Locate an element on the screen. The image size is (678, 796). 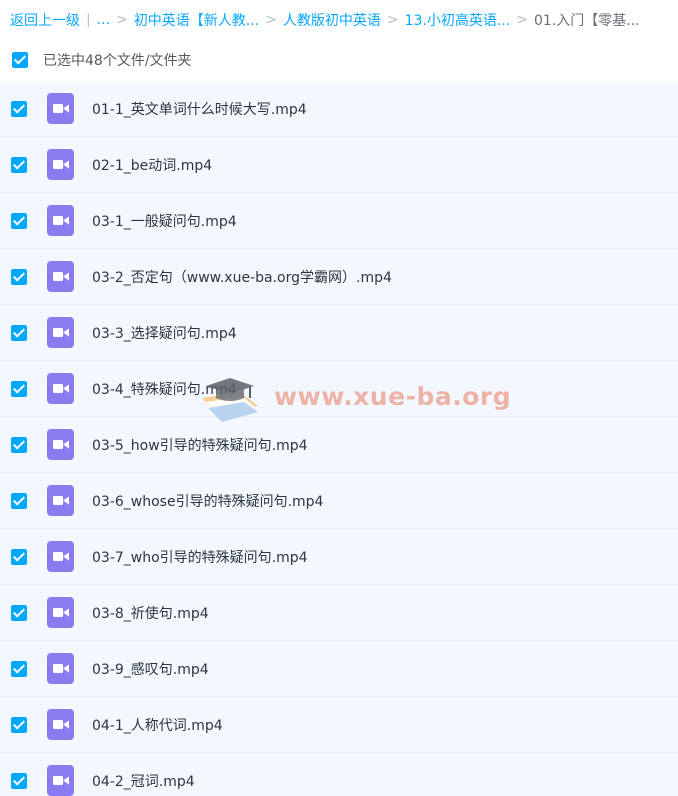
file-row: 03-4_特殊疑问句.mp4 is located at coordinates (339, 389).